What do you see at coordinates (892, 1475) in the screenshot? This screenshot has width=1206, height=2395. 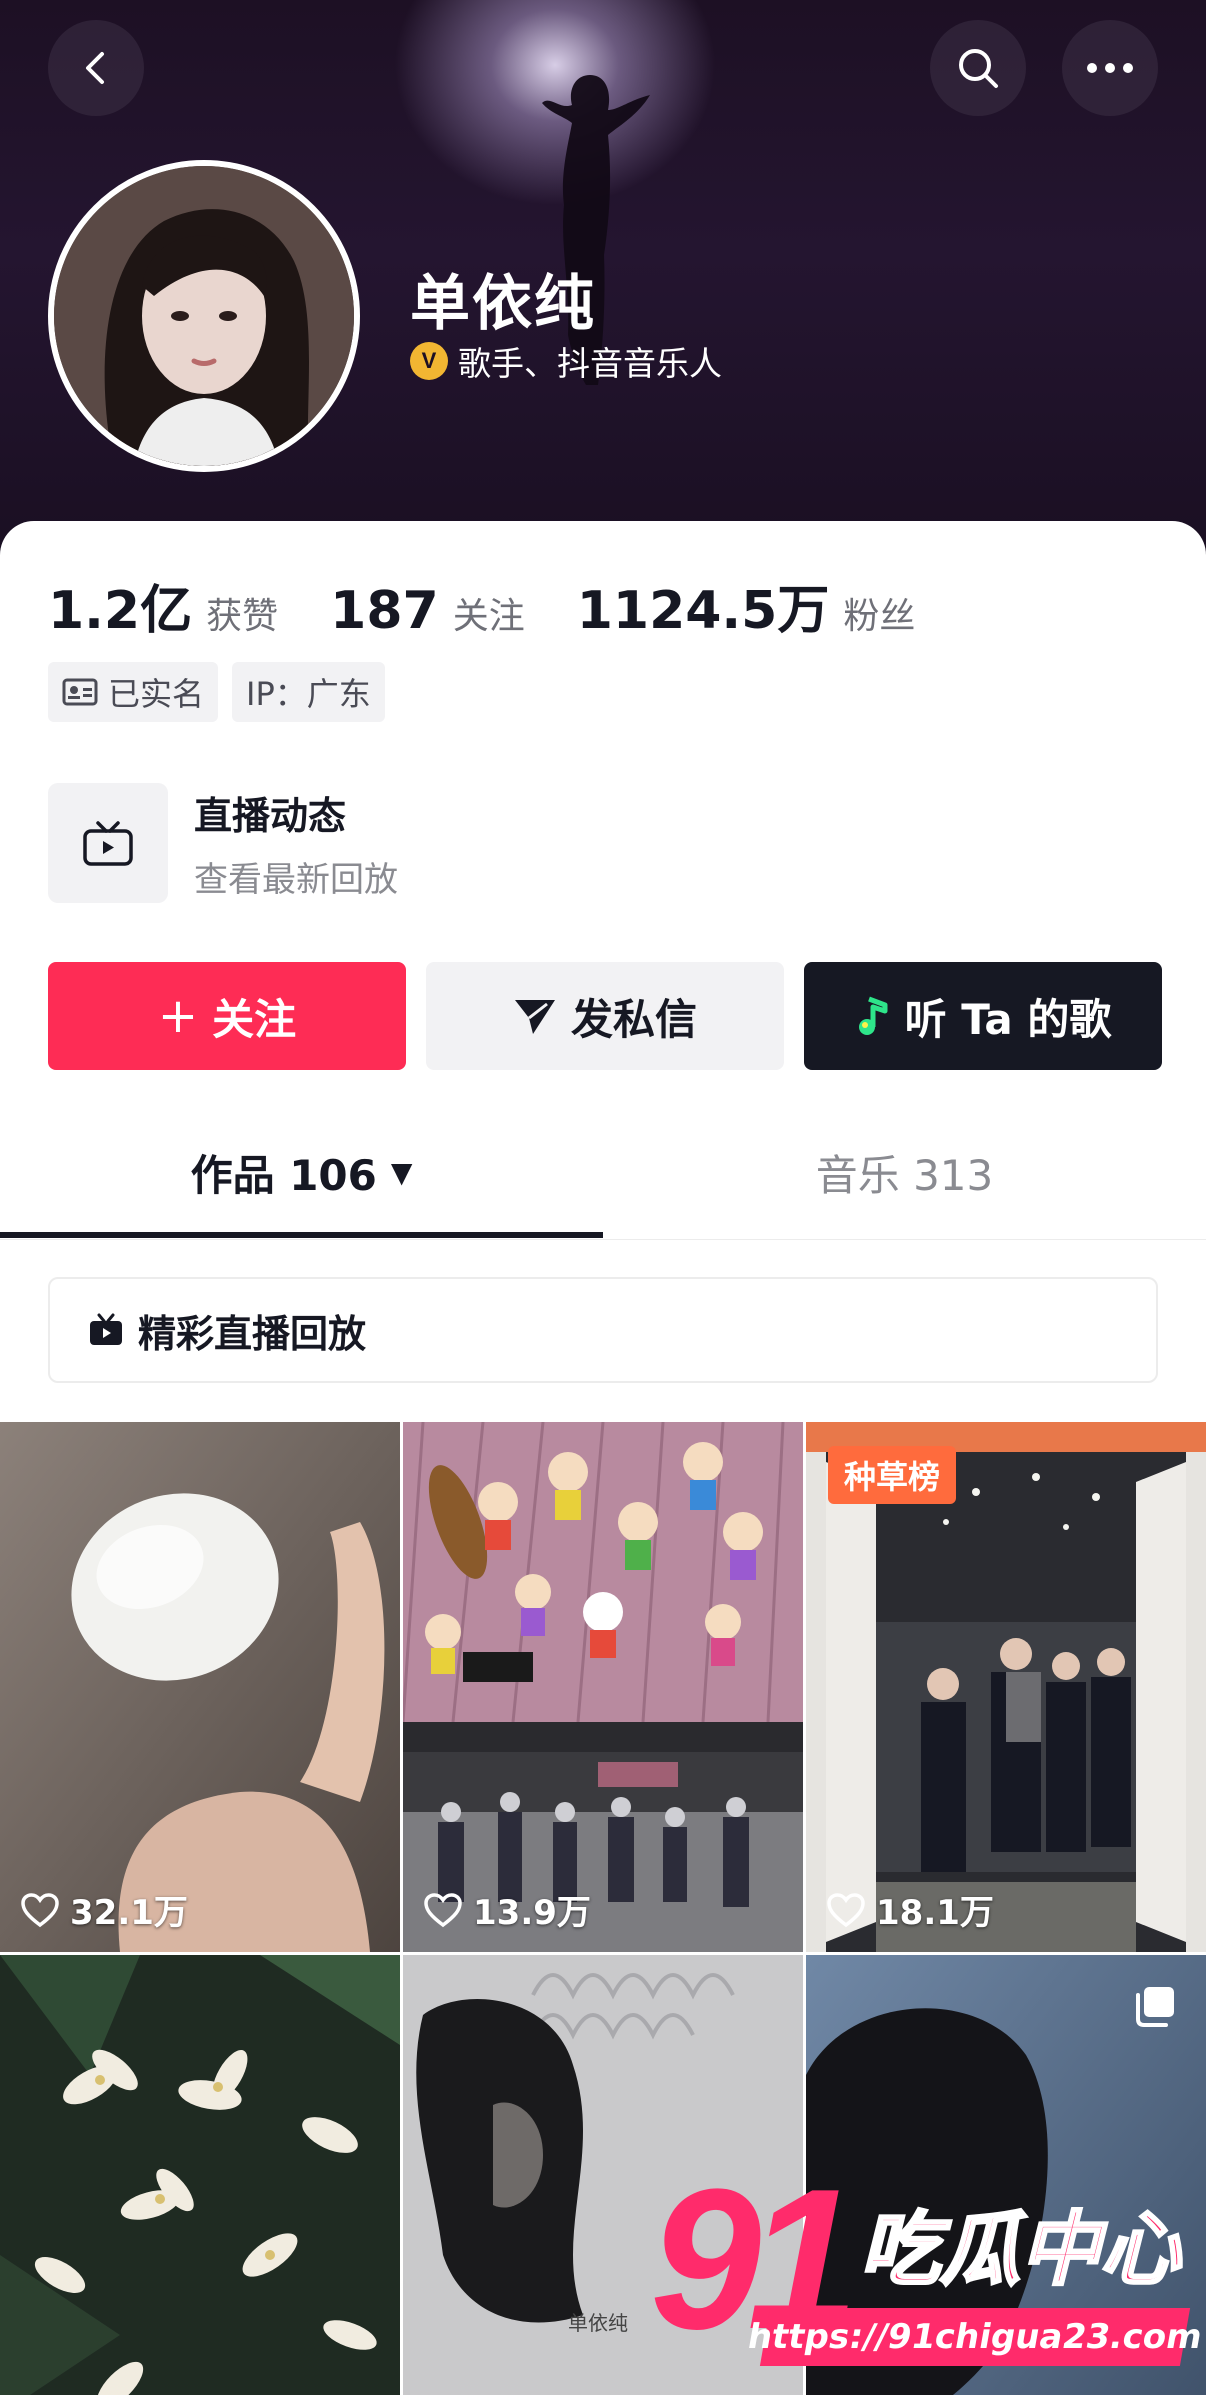 I see `trending-badge: 种草榜` at bounding box center [892, 1475].